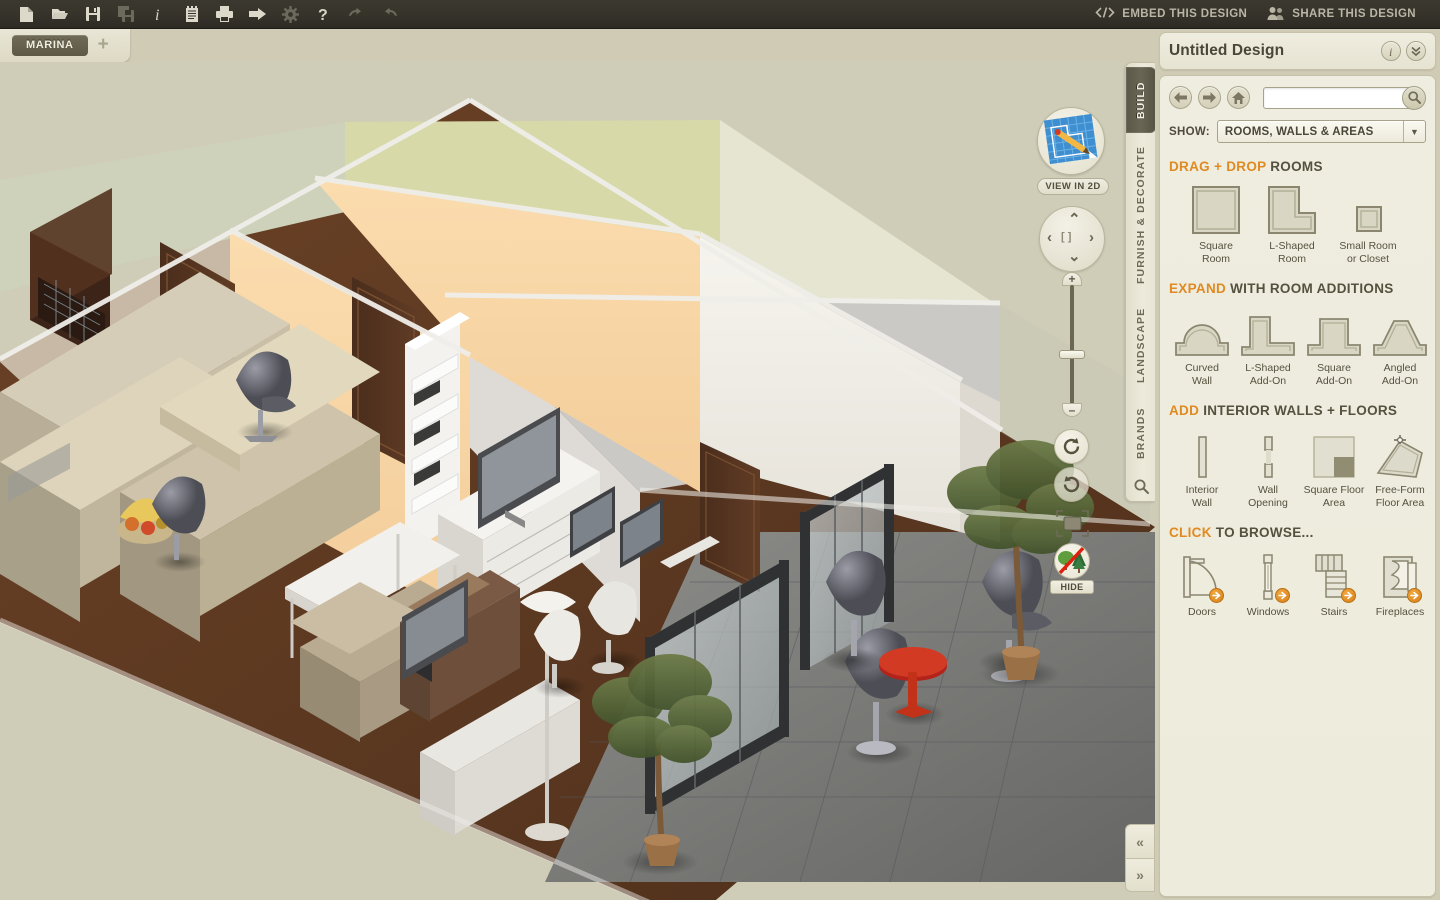  What do you see at coordinates (389, 14) in the screenshot?
I see `redo-button` at bounding box center [389, 14].